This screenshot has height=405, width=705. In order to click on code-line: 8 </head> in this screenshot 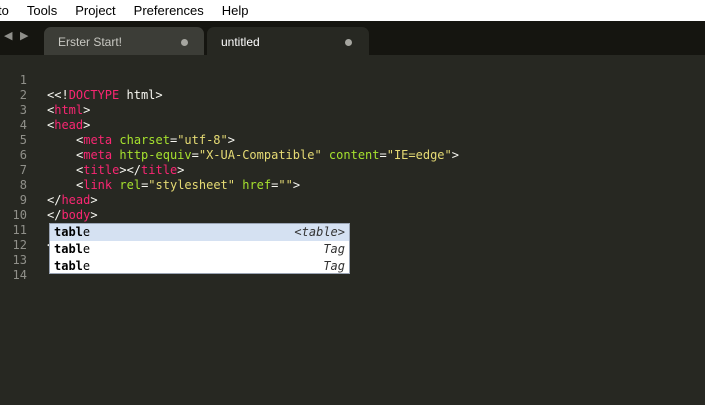, I will do `click(352, 185)`.